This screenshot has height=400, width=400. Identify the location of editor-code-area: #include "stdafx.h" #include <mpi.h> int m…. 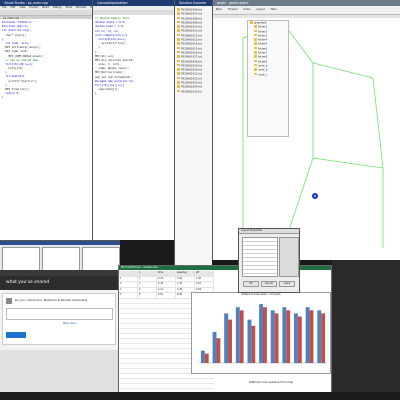
(46, 129).